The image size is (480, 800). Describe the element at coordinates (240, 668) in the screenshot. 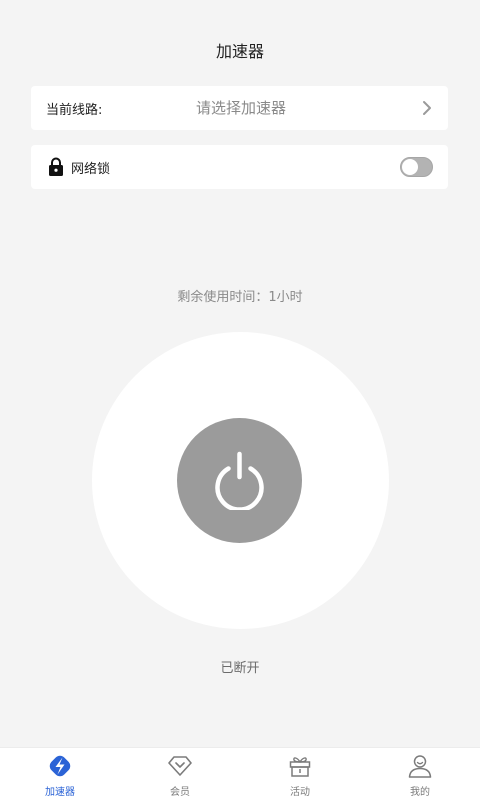

I see `connection-status: 已断开` at that location.